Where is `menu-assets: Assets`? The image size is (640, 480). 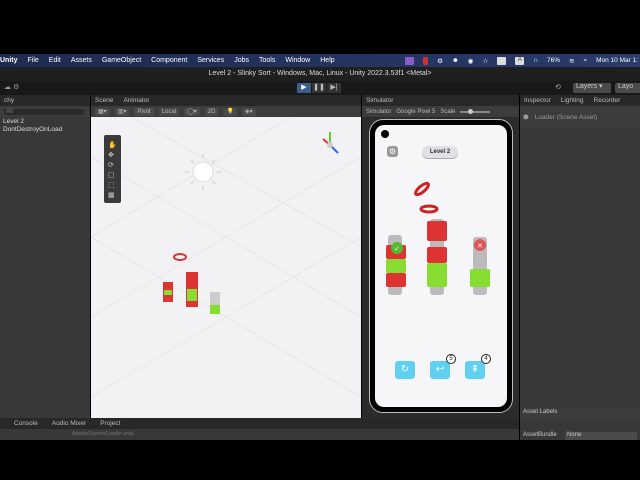
menu-assets: Assets is located at coordinates (81, 60).